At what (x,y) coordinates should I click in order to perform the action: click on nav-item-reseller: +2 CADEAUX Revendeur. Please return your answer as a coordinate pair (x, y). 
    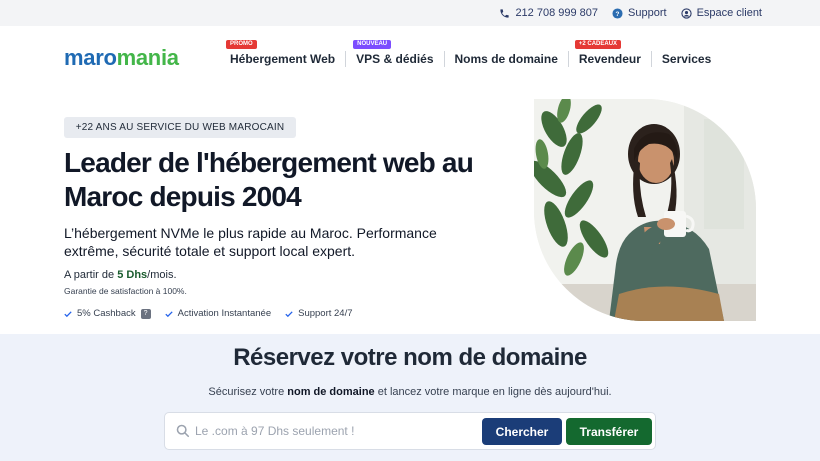
    Looking at the image, I should click on (610, 54).